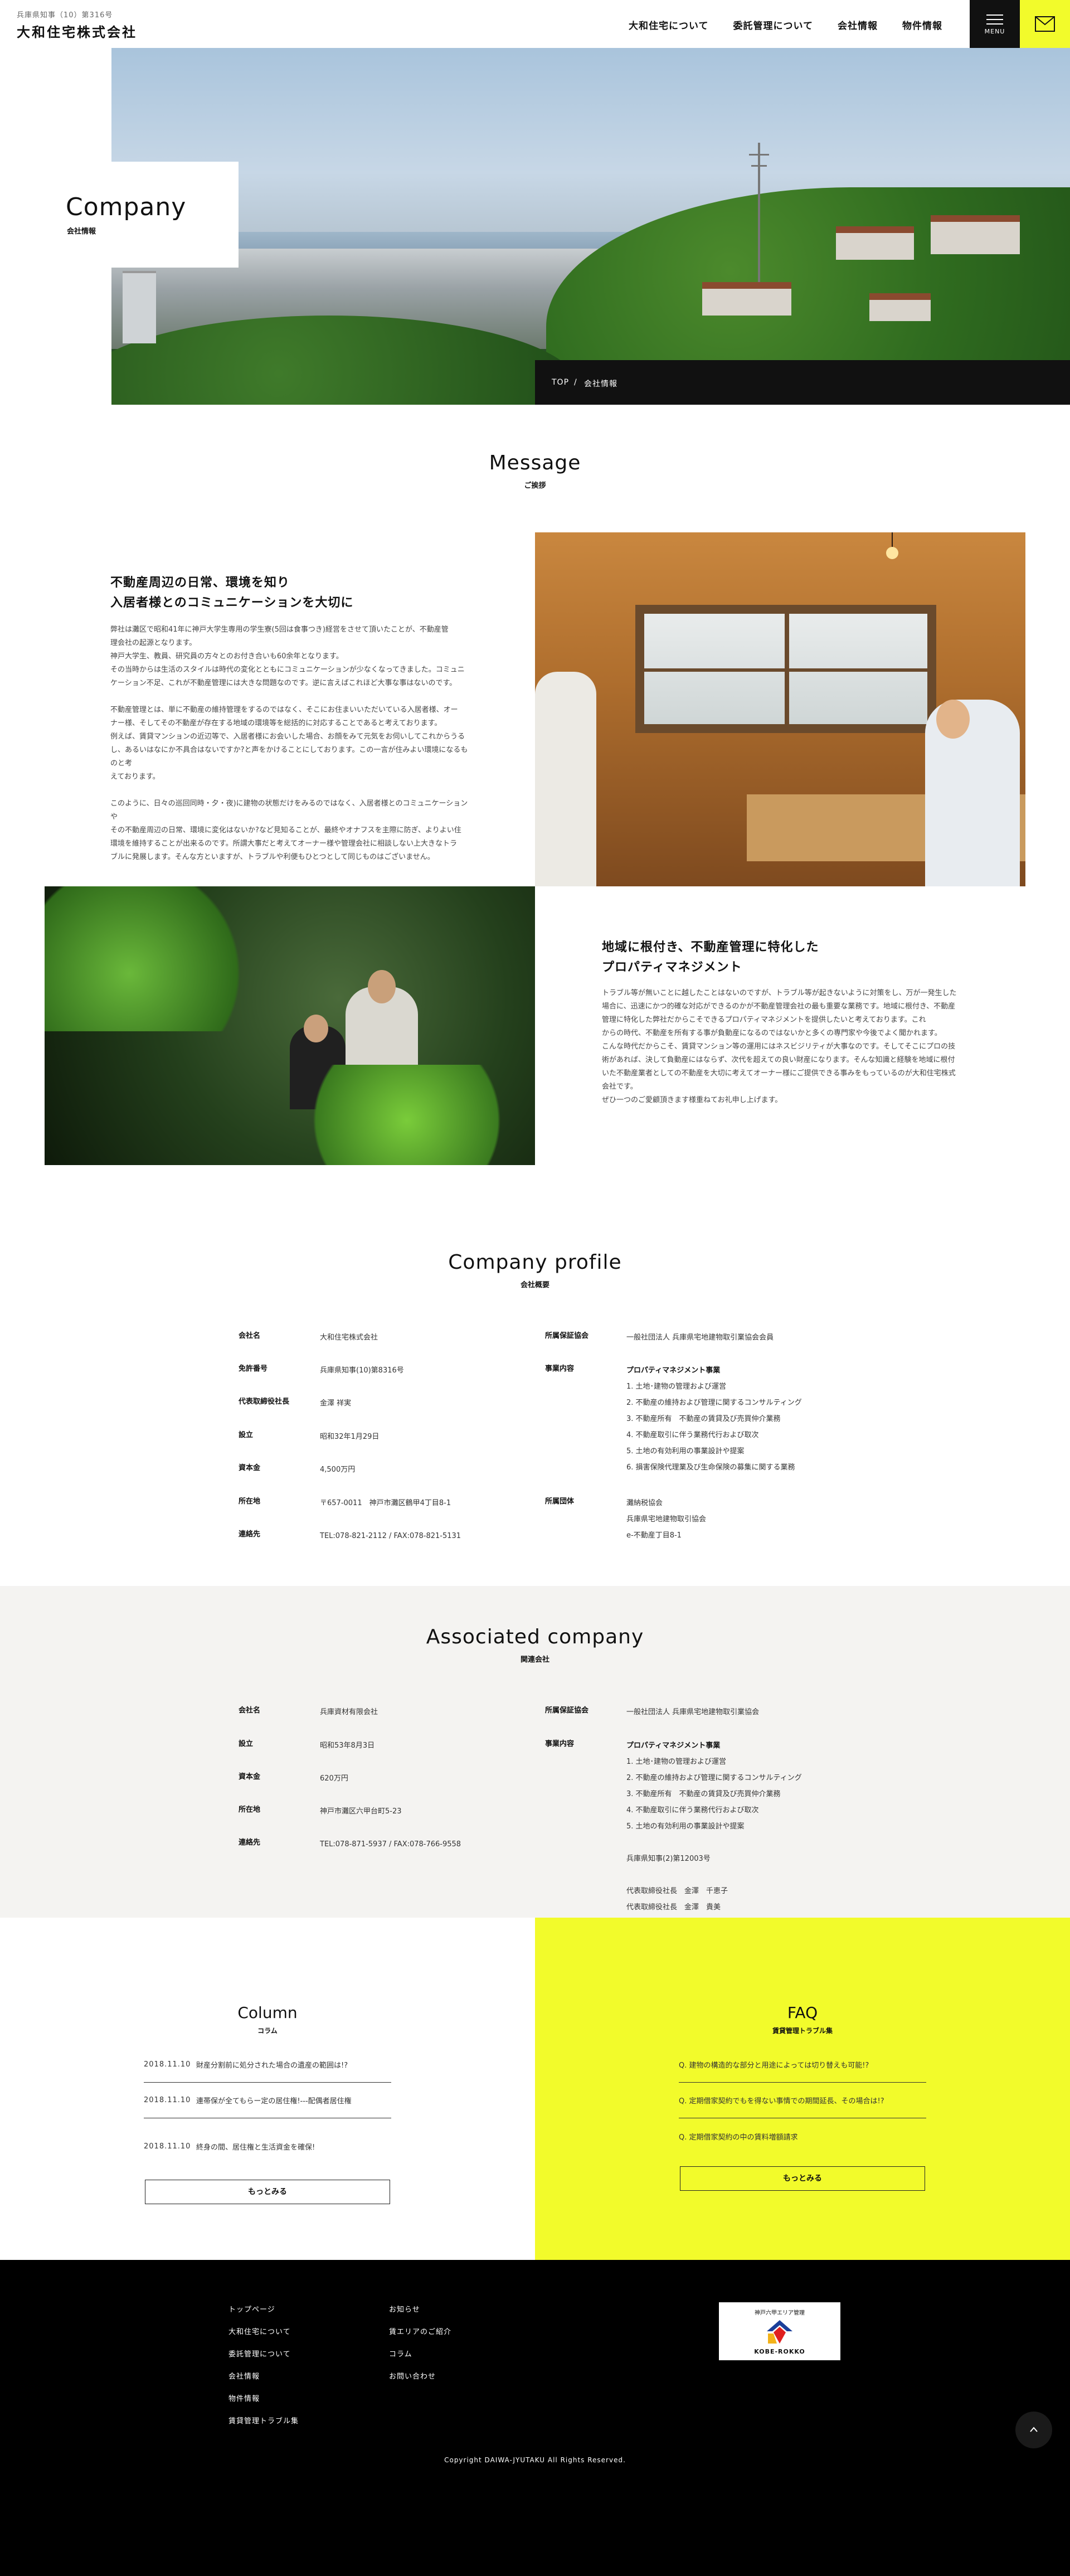 The image size is (1070, 2576). What do you see at coordinates (535, 463) in the screenshot?
I see `message-heading: Message` at bounding box center [535, 463].